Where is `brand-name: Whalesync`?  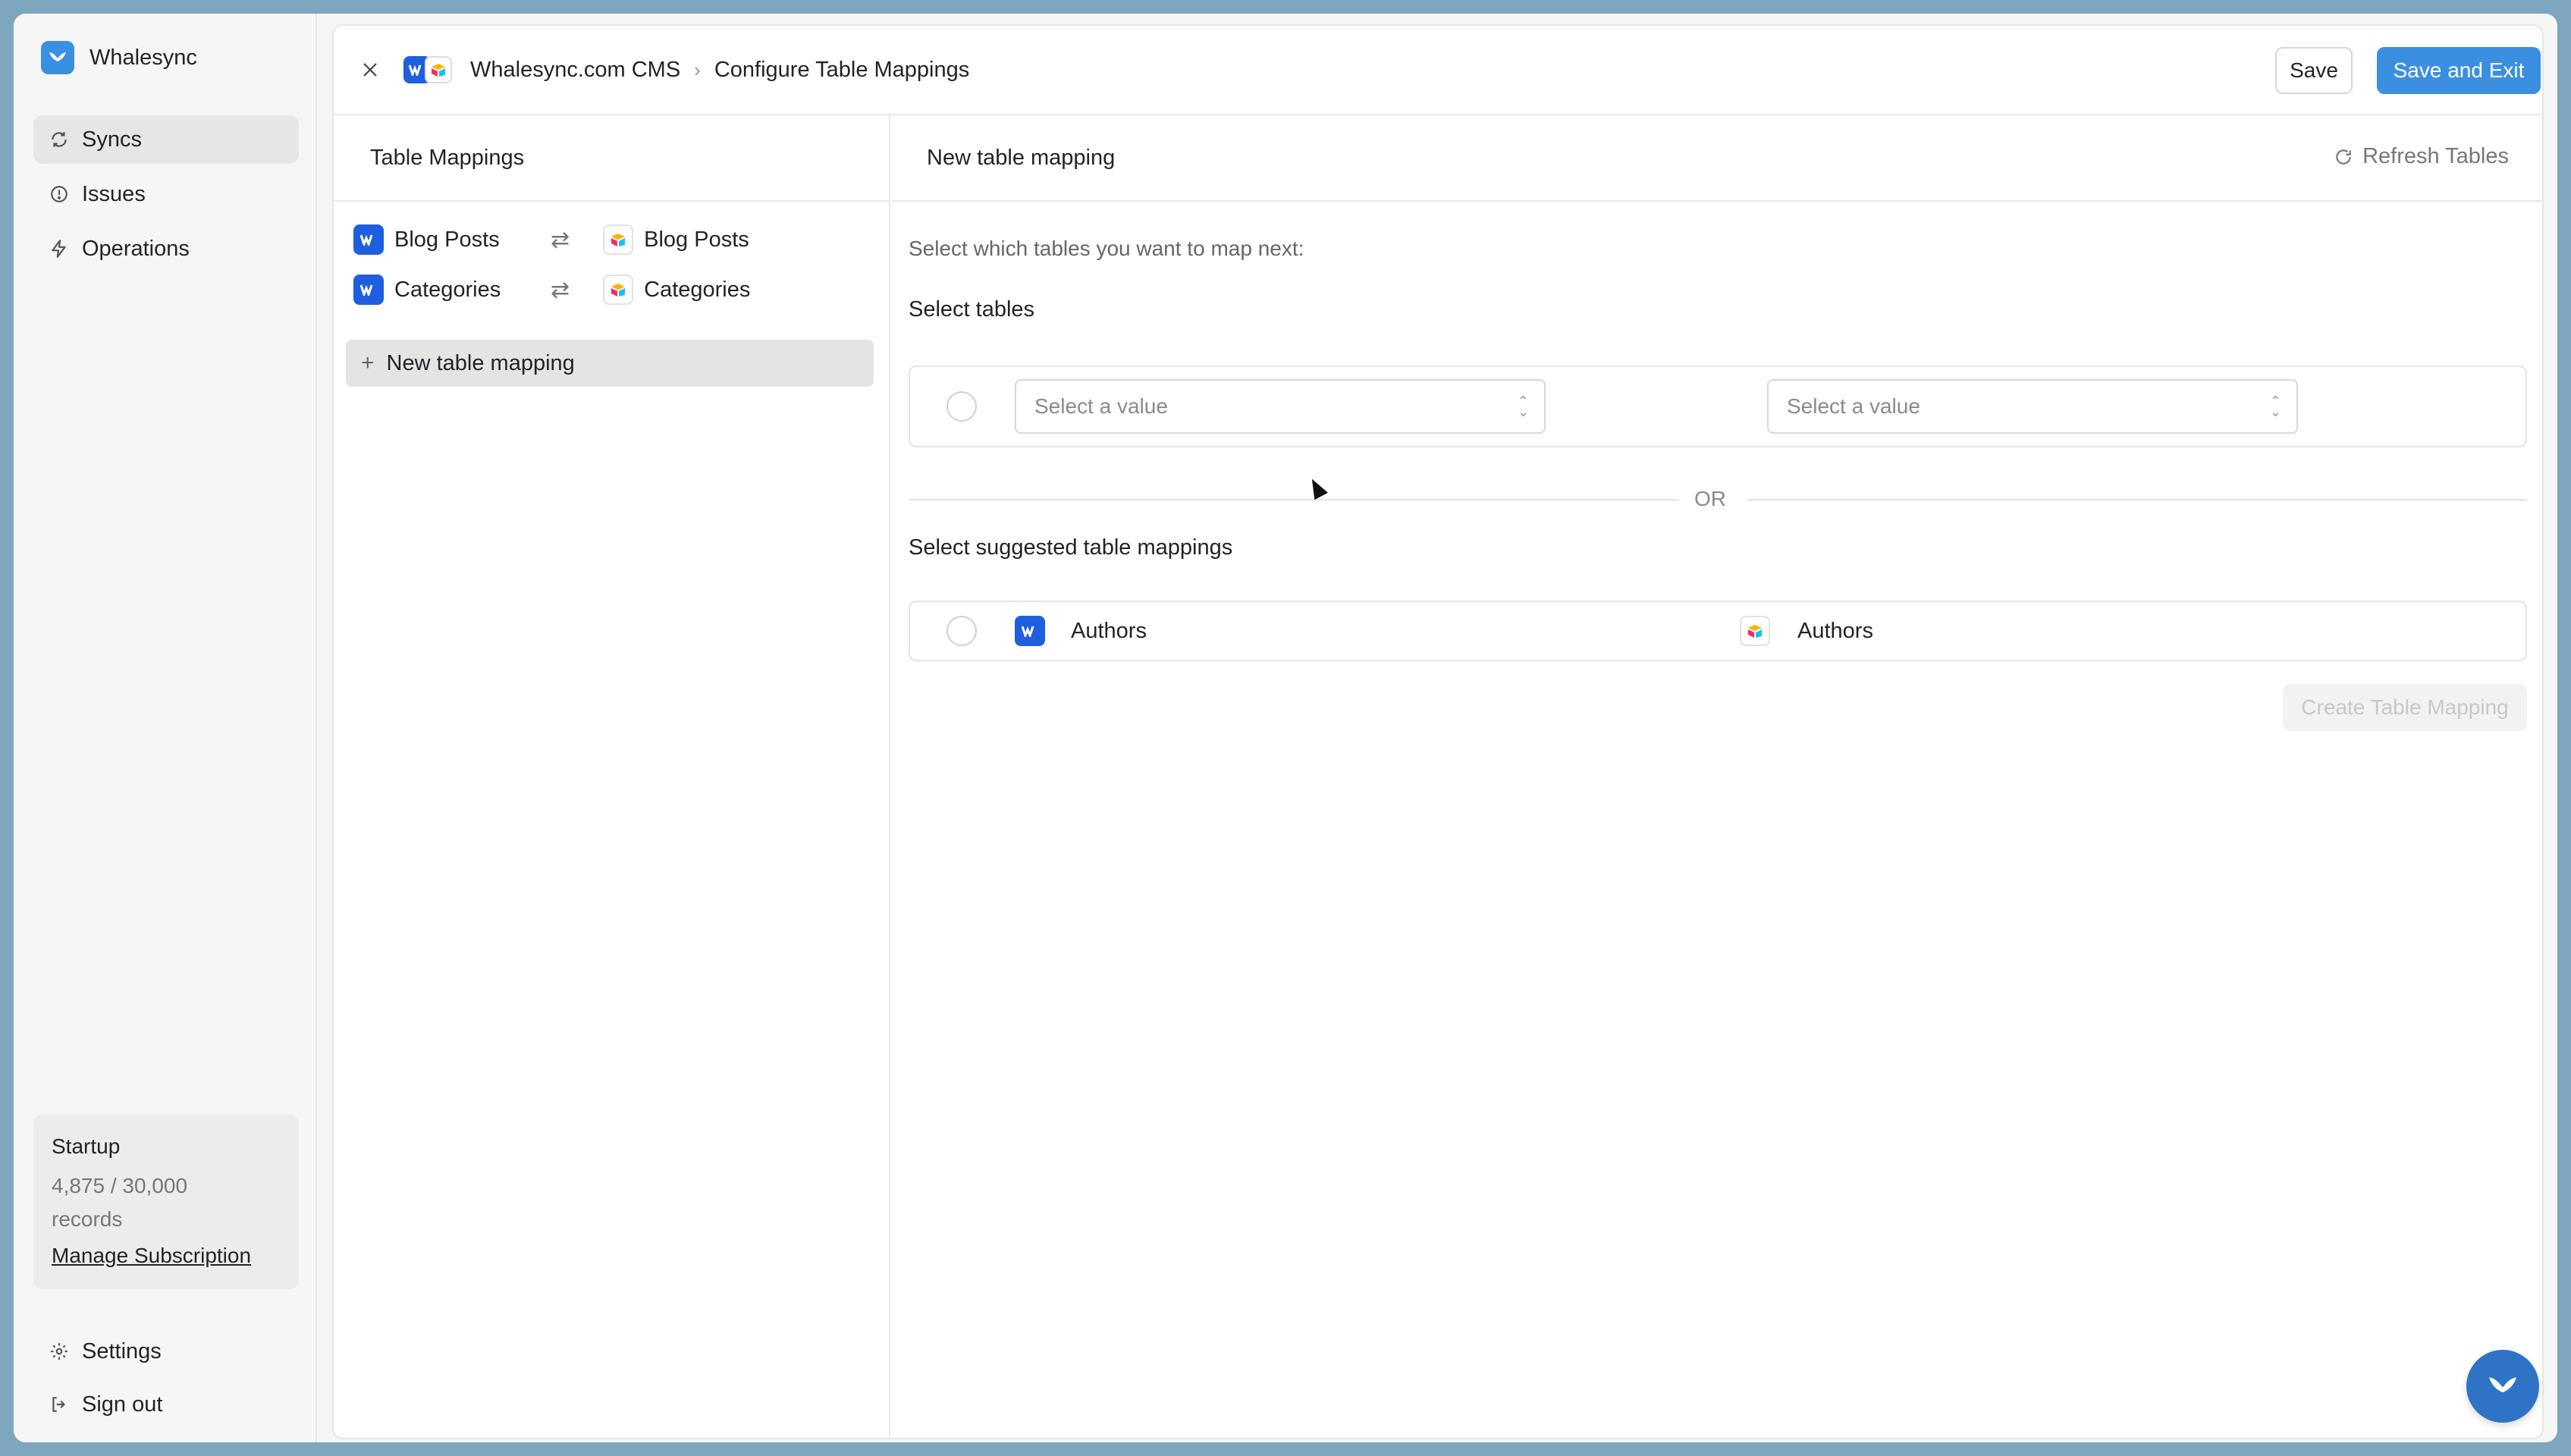
brand-name: Whalesync is located at coordinates (143, 57).